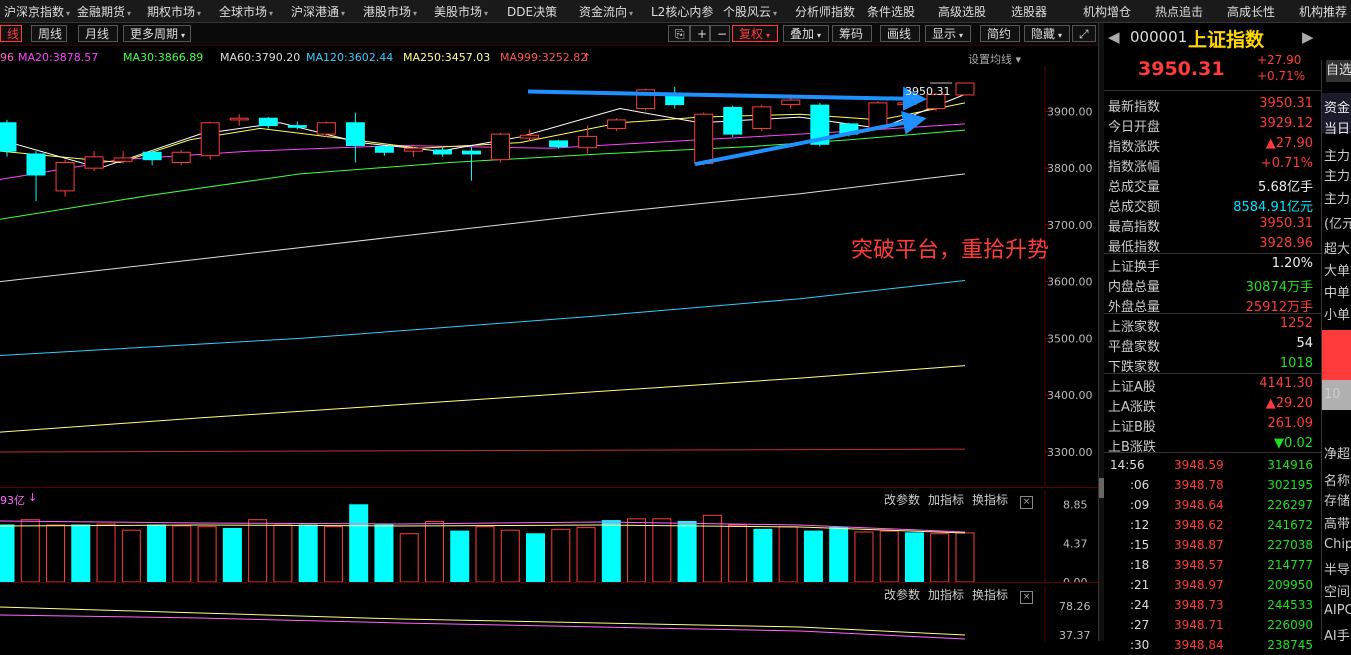 This screenshot has height=655, width=1351. Describe the element at coordinates (37, 11) in the screenshot. I see `menu-item-0: 沪深京指数 ▾` at that location.